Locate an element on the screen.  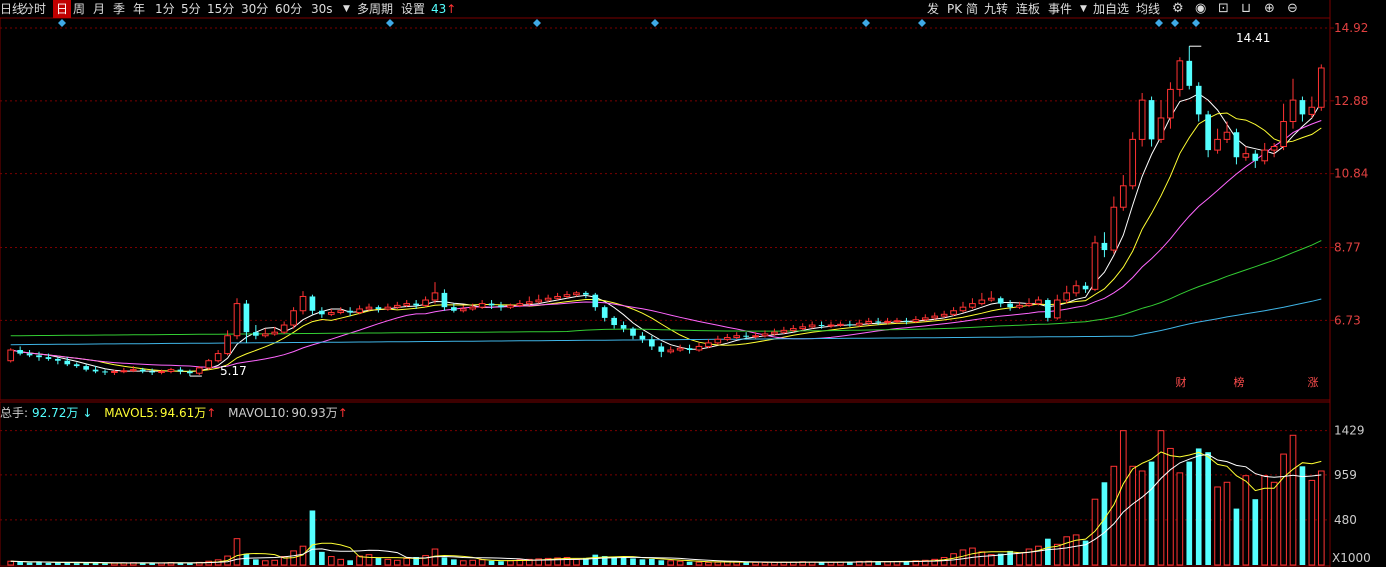
toolbar-item-5: 季 is located at coordinates (119, 9).